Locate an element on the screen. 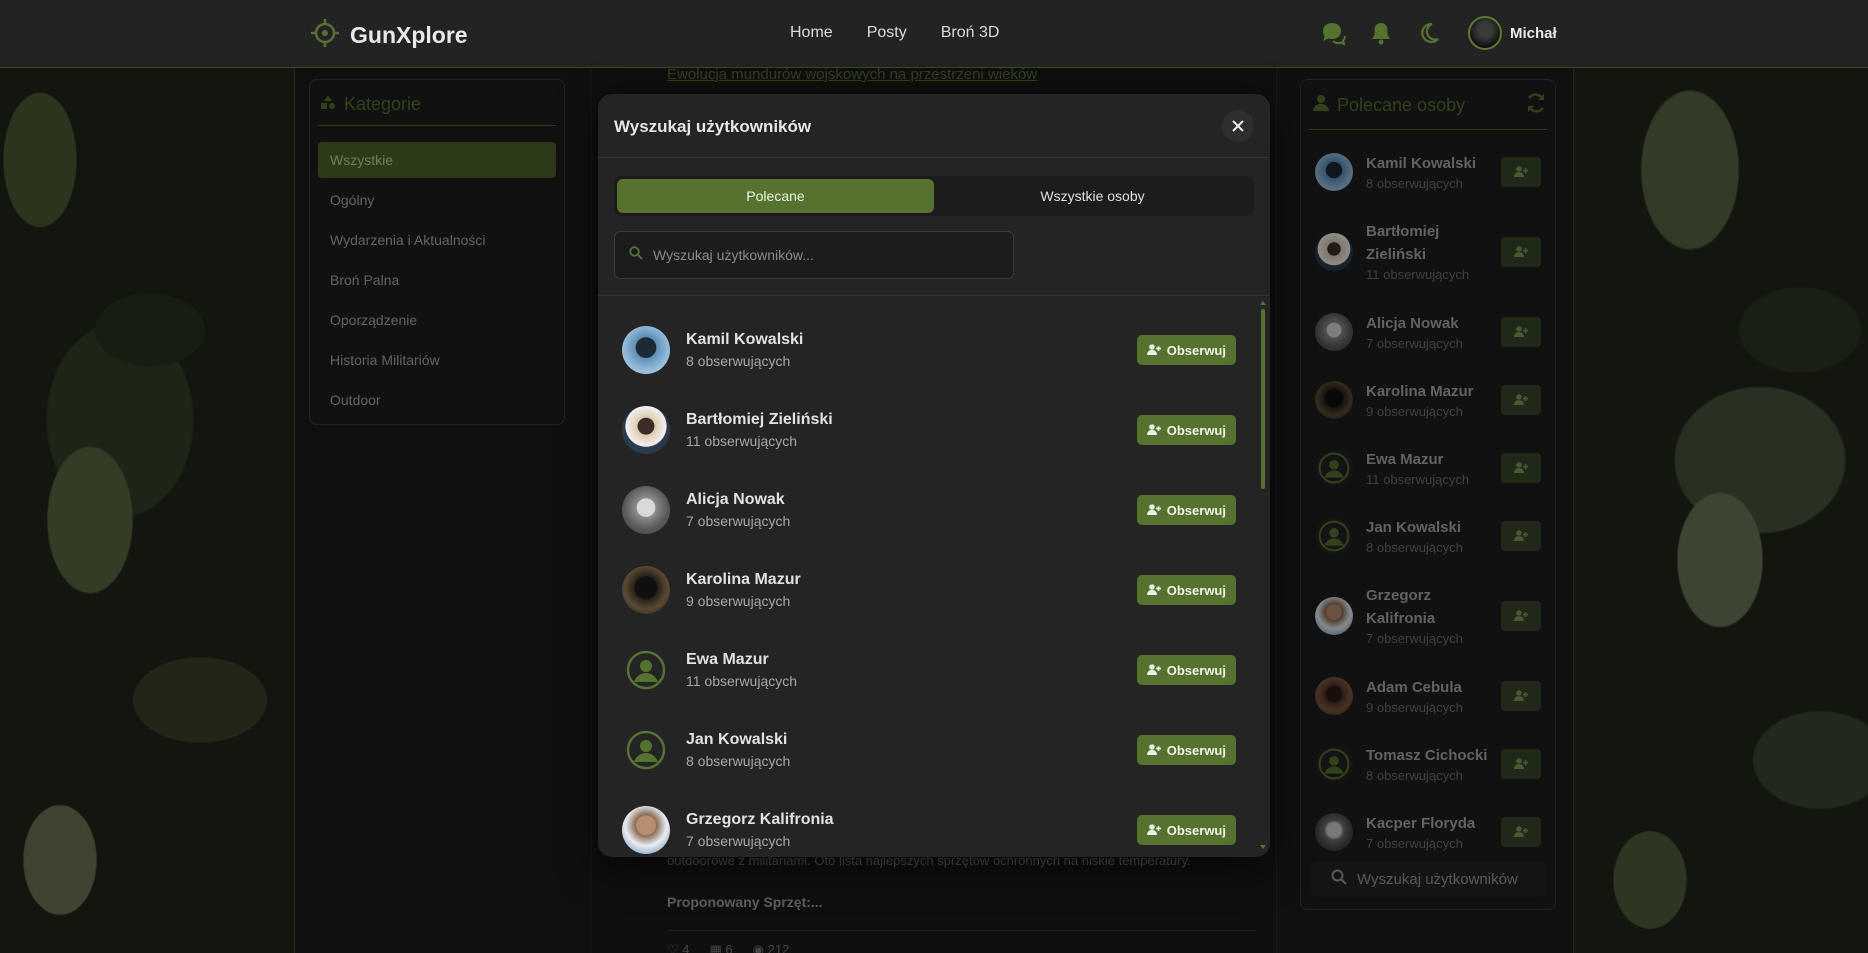 This screenshot has height=953, width=1868. scroll-down-arrow is located at coordinates (1263, 847).